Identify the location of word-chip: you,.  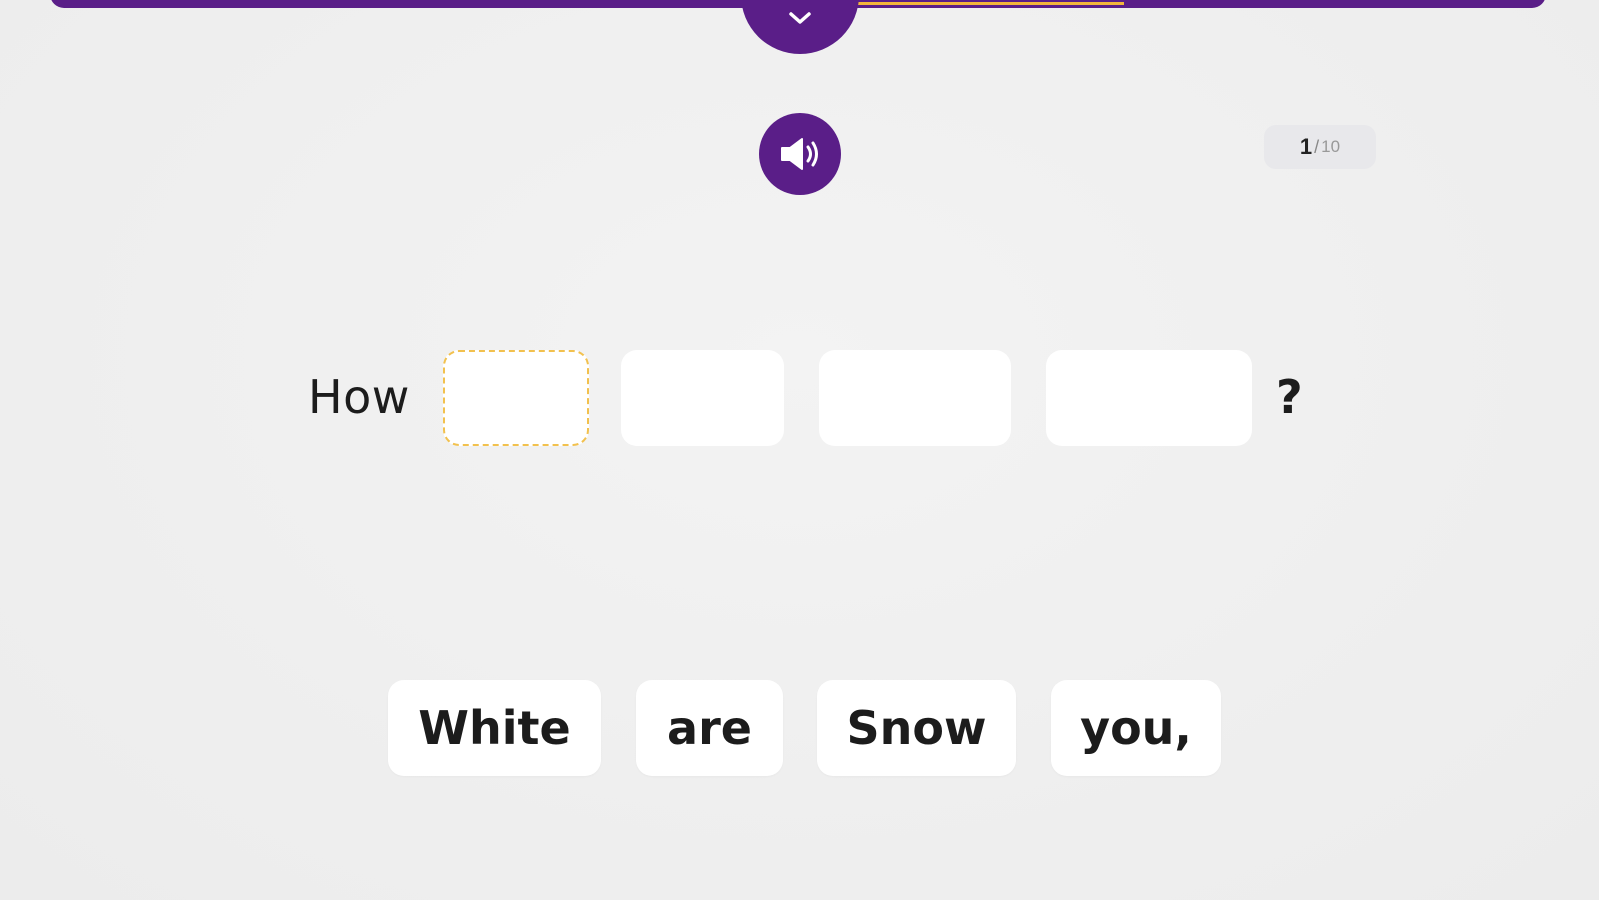
(1136, 728).